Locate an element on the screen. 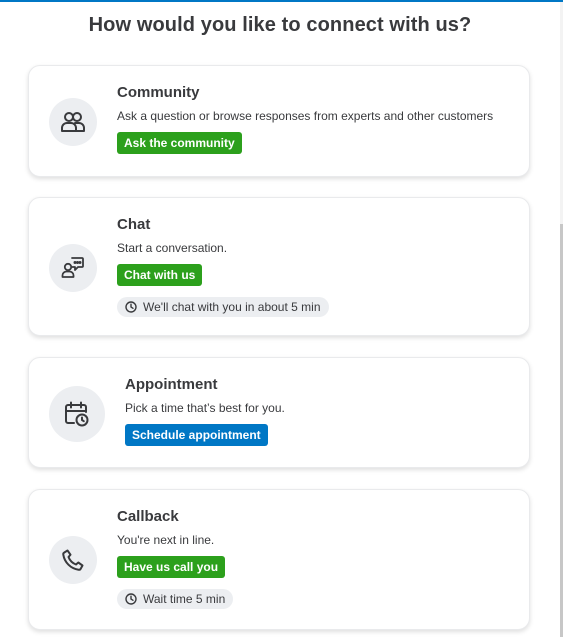  page-title: How would you like to connect with us? is located at coordinates (280, 25).